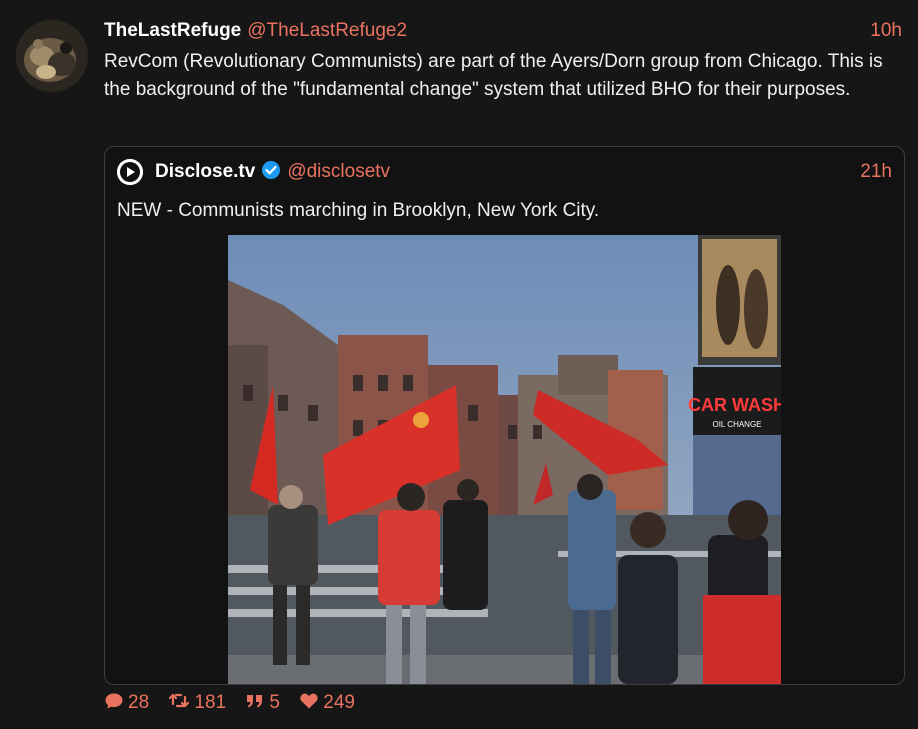 Image resolution: width=918 pixels, height=729 pixels. I want to click on quoted-author-avatar, so click(130, 172).